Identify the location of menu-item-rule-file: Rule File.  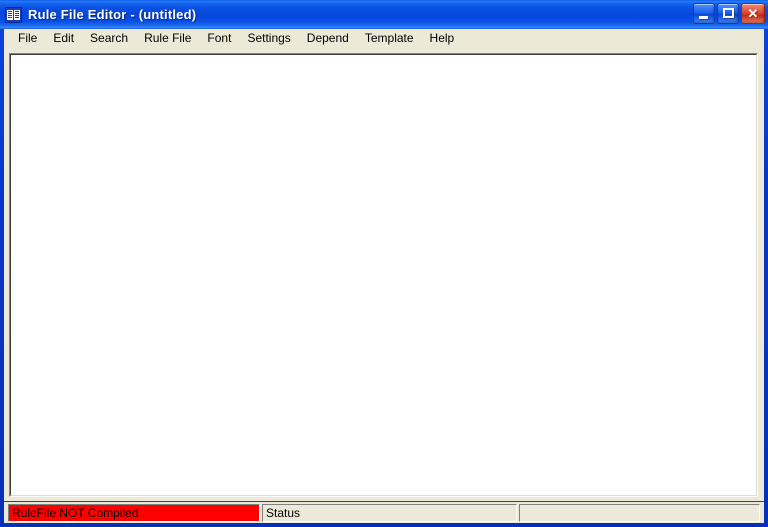
(167, 38).